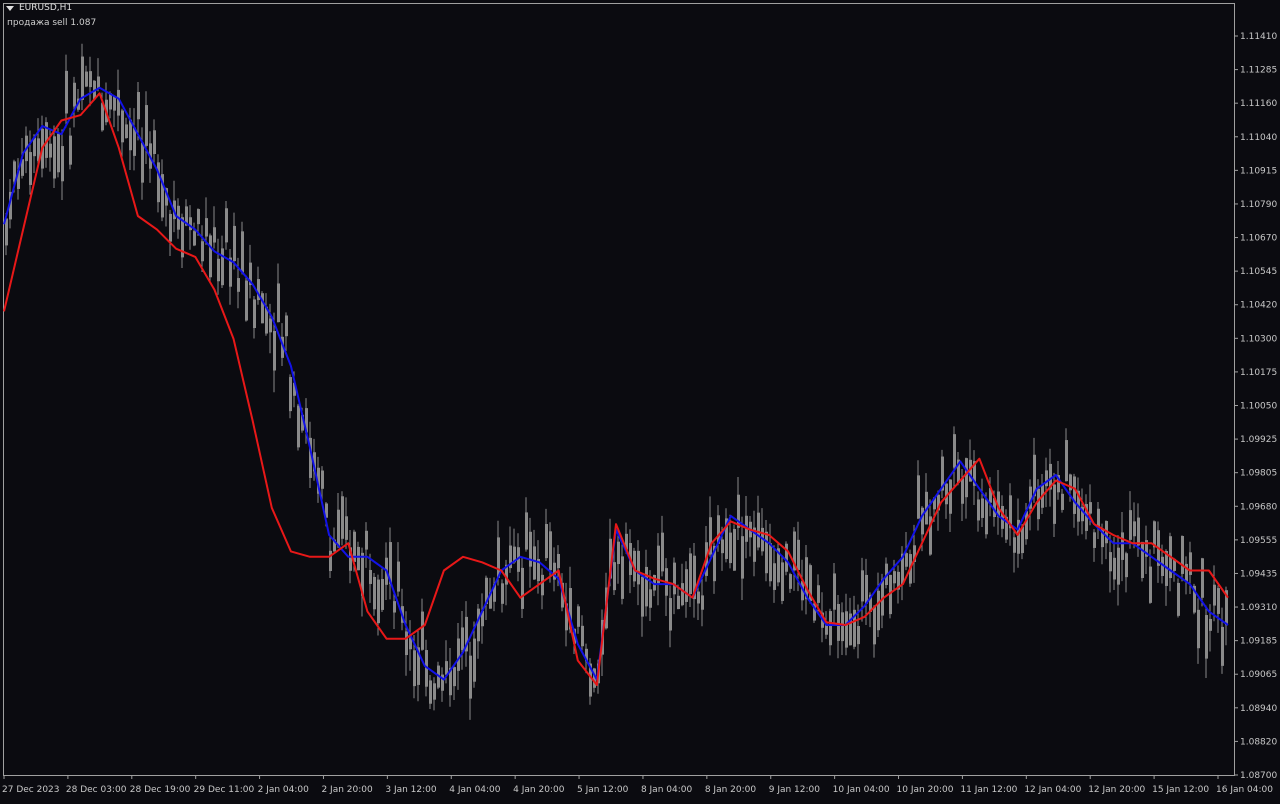 The image size is (1280, 804). What do you see at coordinates (46, 8) in the screenshot?
I see `symbol-label: EURUSD,H1` at bounding box center [46, 8].